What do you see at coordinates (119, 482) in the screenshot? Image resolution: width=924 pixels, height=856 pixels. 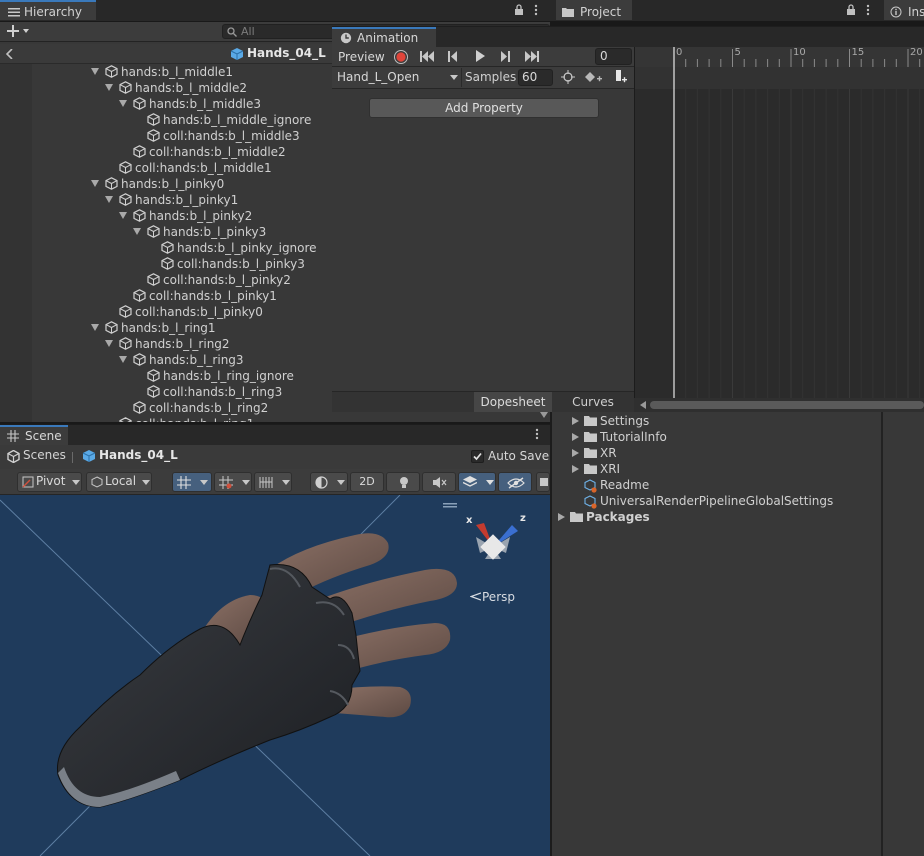 I see `local-dropdown: Local` at bounding box center [119, 482].